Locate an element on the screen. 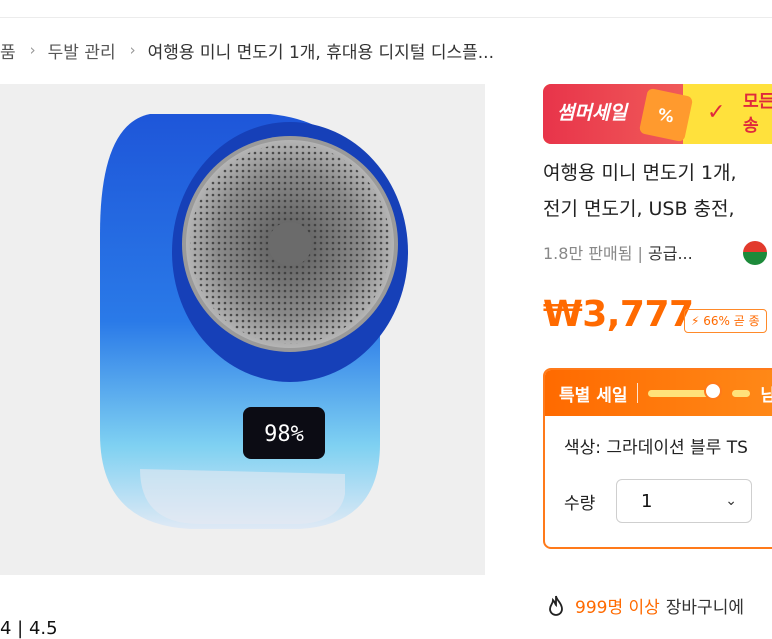  breadcrumb-item-prev: 품 is located at coordinates (8, 50).